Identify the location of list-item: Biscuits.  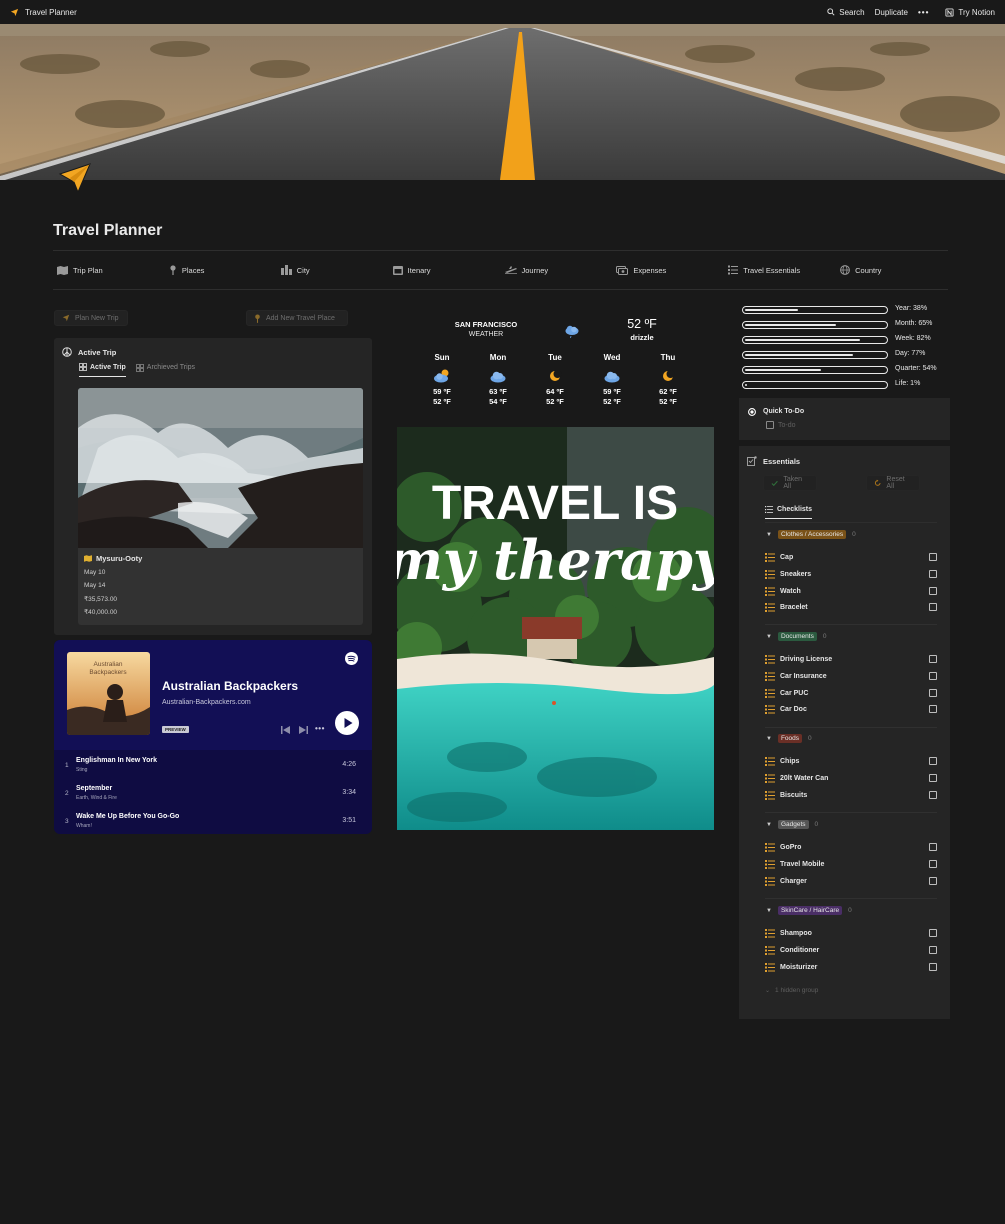
(851, 795).